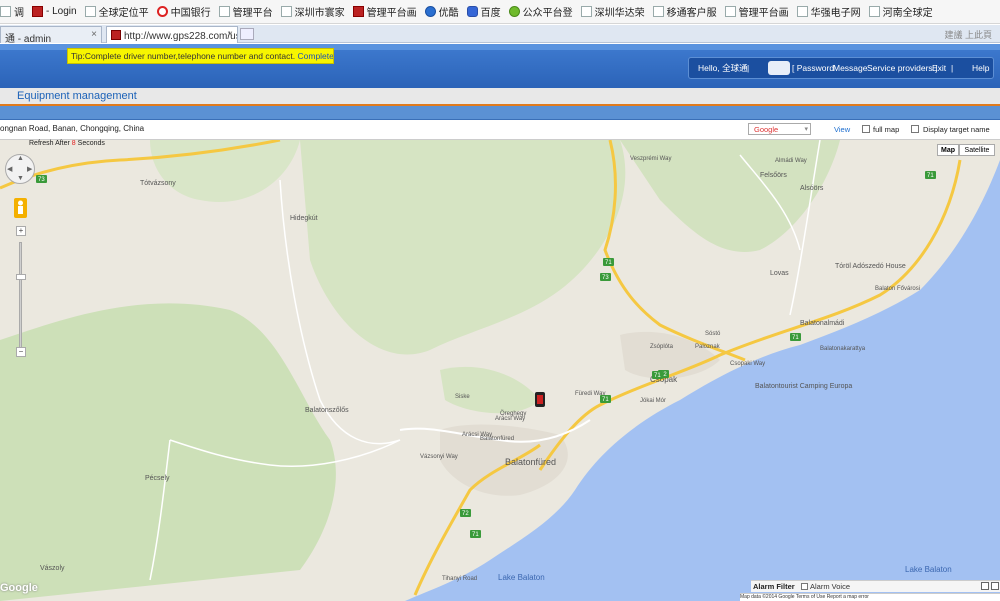 The height and width of the screenshot is (601, 1000). I want to click on bookmark-item: 河南全球定, so click(900, 11).